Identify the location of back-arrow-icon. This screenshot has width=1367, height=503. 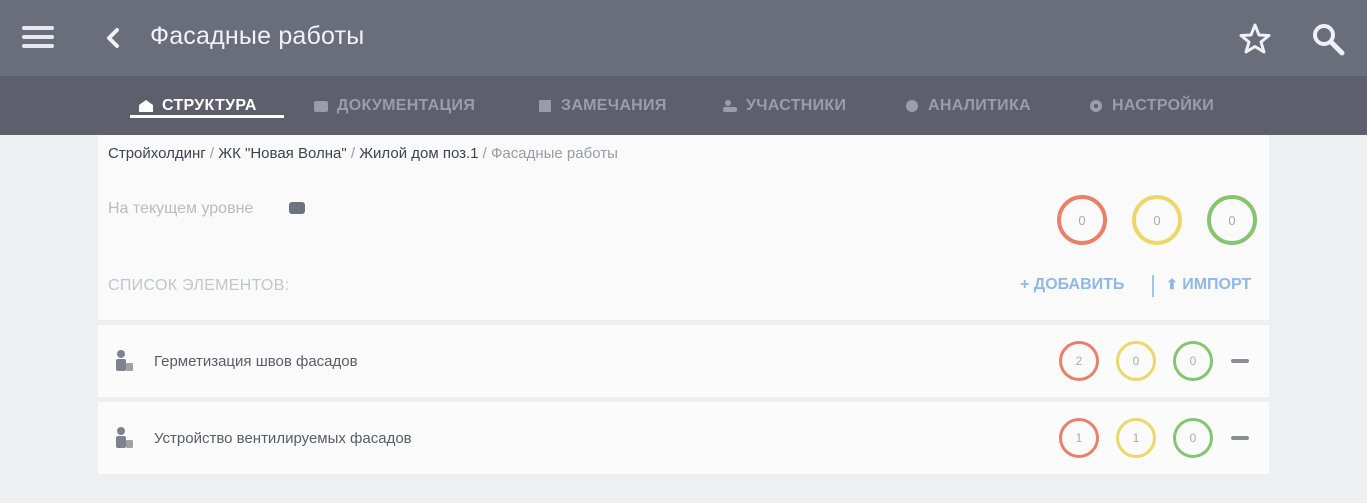
(113, 38).